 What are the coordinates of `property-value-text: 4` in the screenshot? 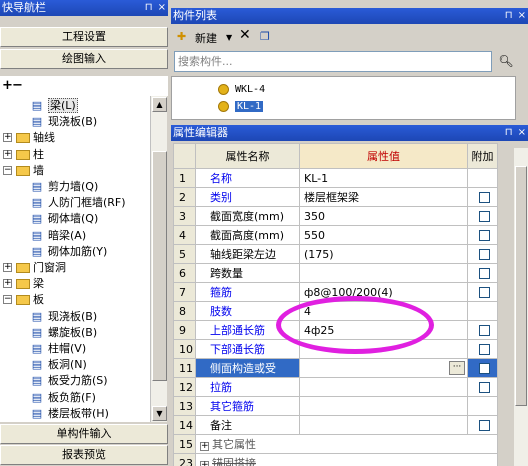 It's located at (307, 311).